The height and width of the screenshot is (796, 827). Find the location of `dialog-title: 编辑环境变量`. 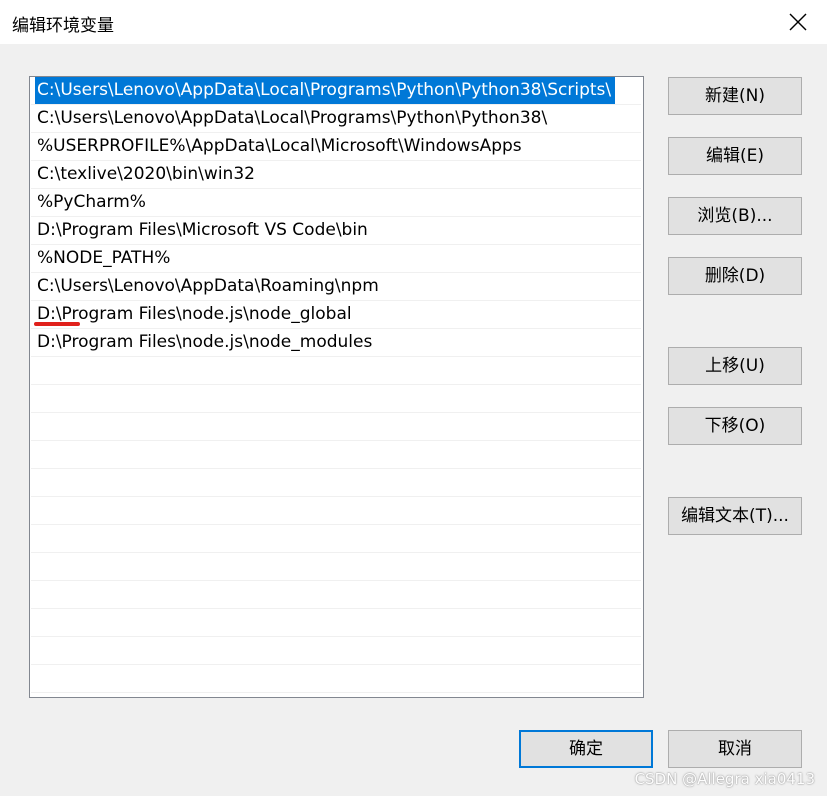

dialog-title: 编辑环境变量 is located at coordinates (63, 26).